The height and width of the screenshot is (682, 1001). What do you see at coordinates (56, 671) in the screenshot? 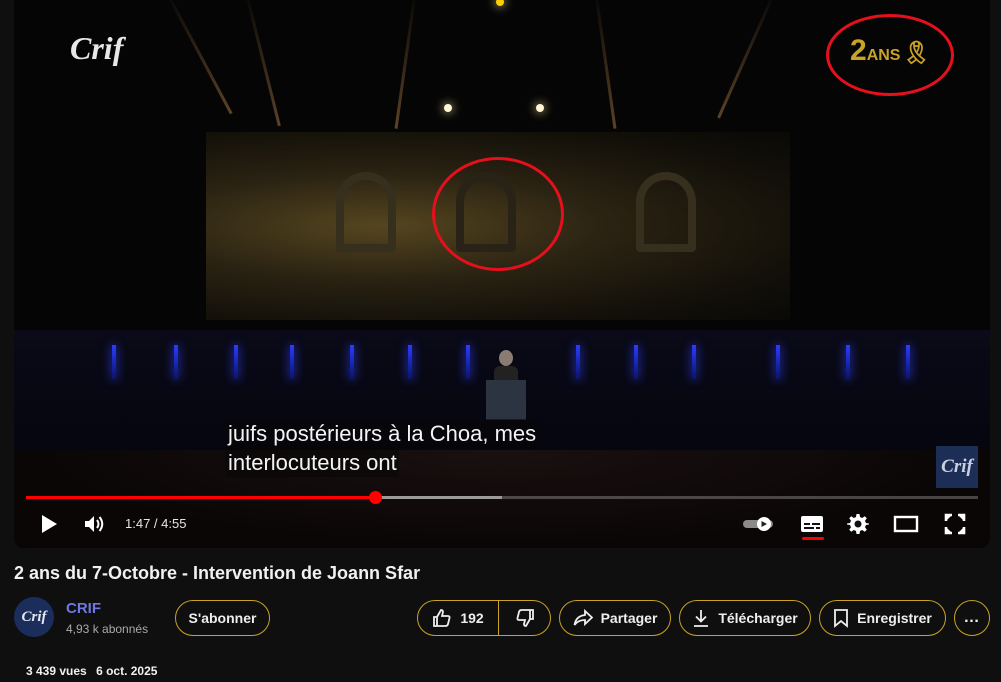
I see `view-count: 3 439 vues` at bounding box center [56, 671].